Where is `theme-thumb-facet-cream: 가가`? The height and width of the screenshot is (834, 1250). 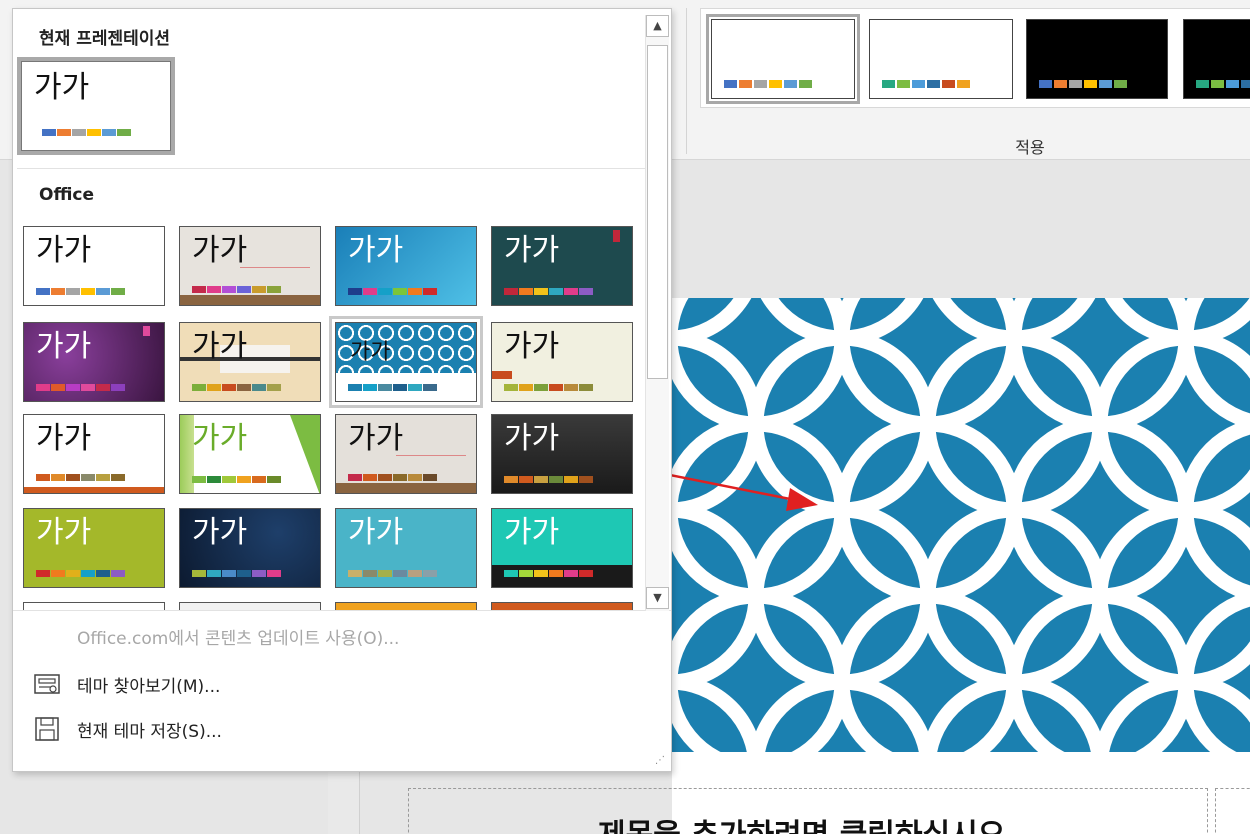 theme-thumb-facet-cream: 가가 is located at coordinates (562, 362).